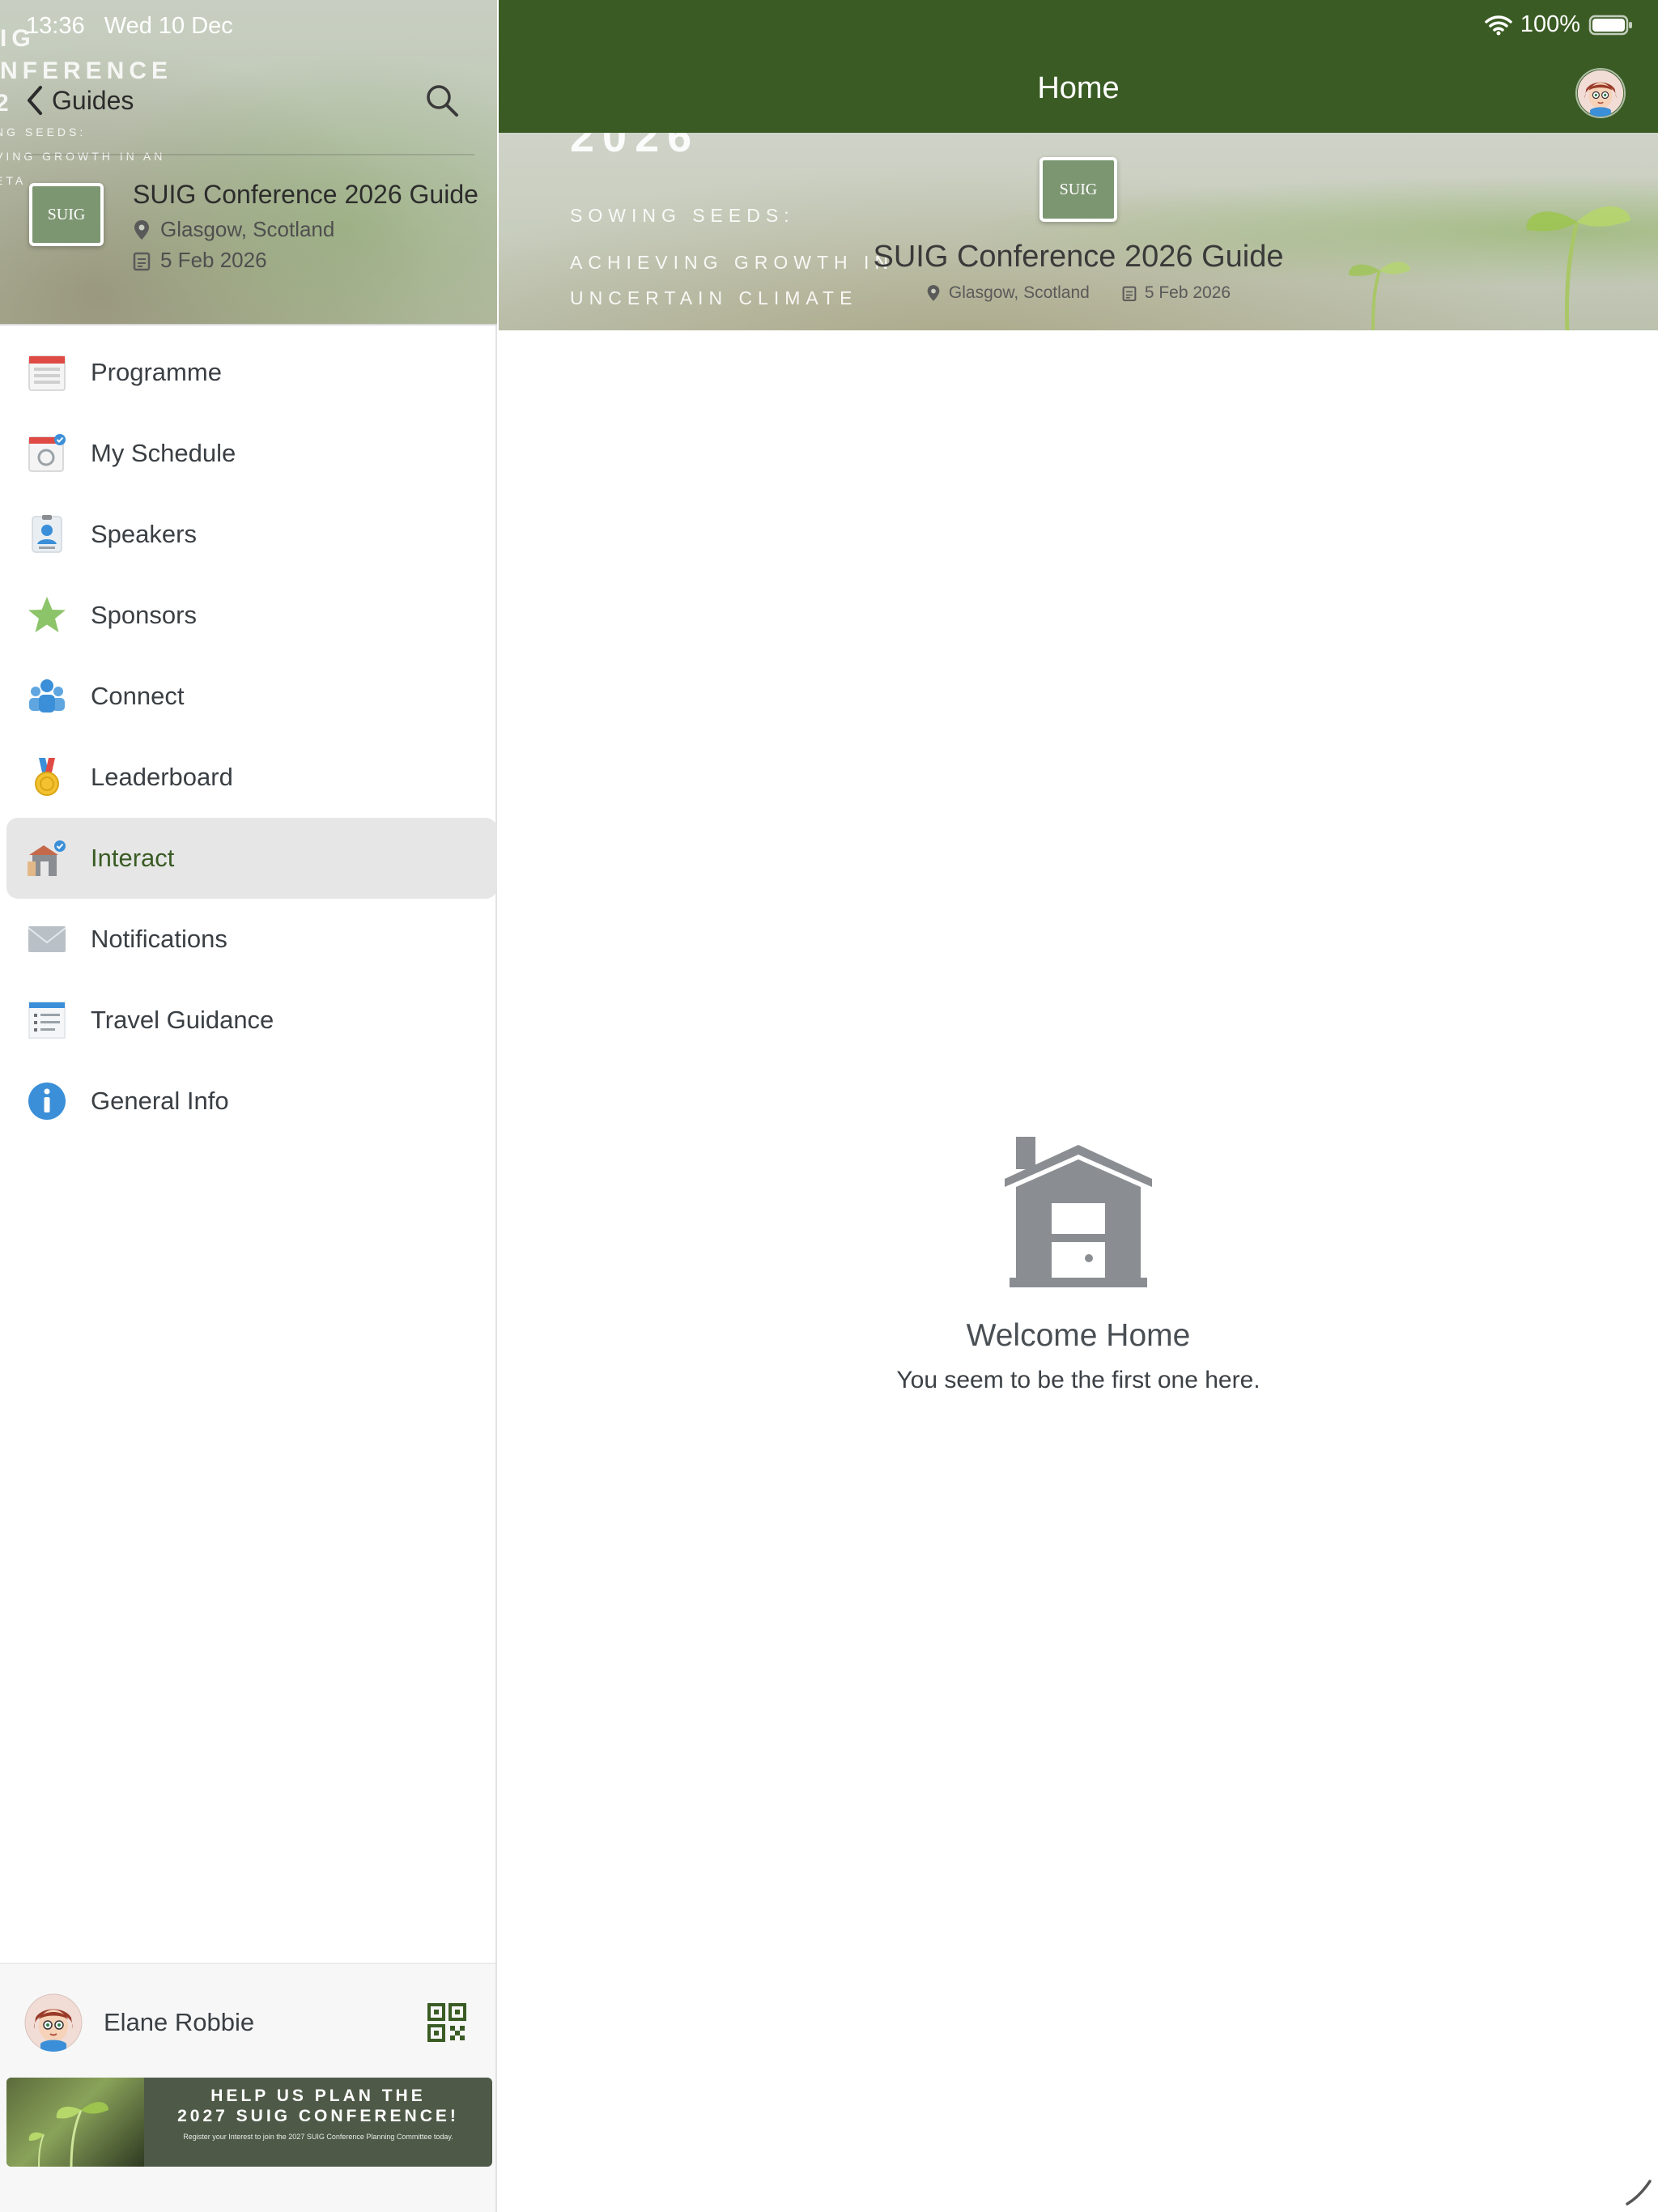 The height and width of the screenshot is (2212, 1658). I want to click on main-guide-logo: SUIG, so click(1078, 189).